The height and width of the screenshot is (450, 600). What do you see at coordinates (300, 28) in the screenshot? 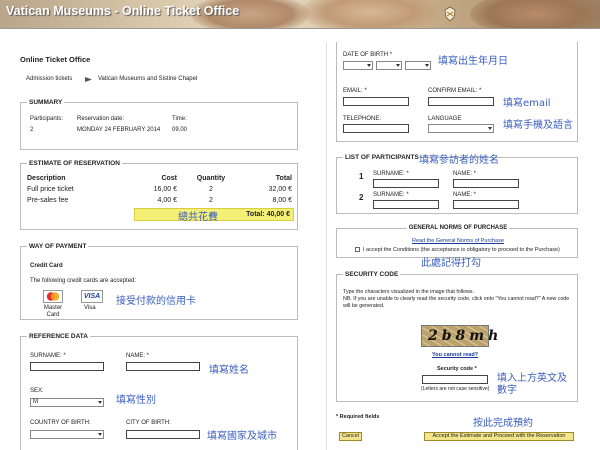
I see `header-divider` at bounding box center [300, 28].